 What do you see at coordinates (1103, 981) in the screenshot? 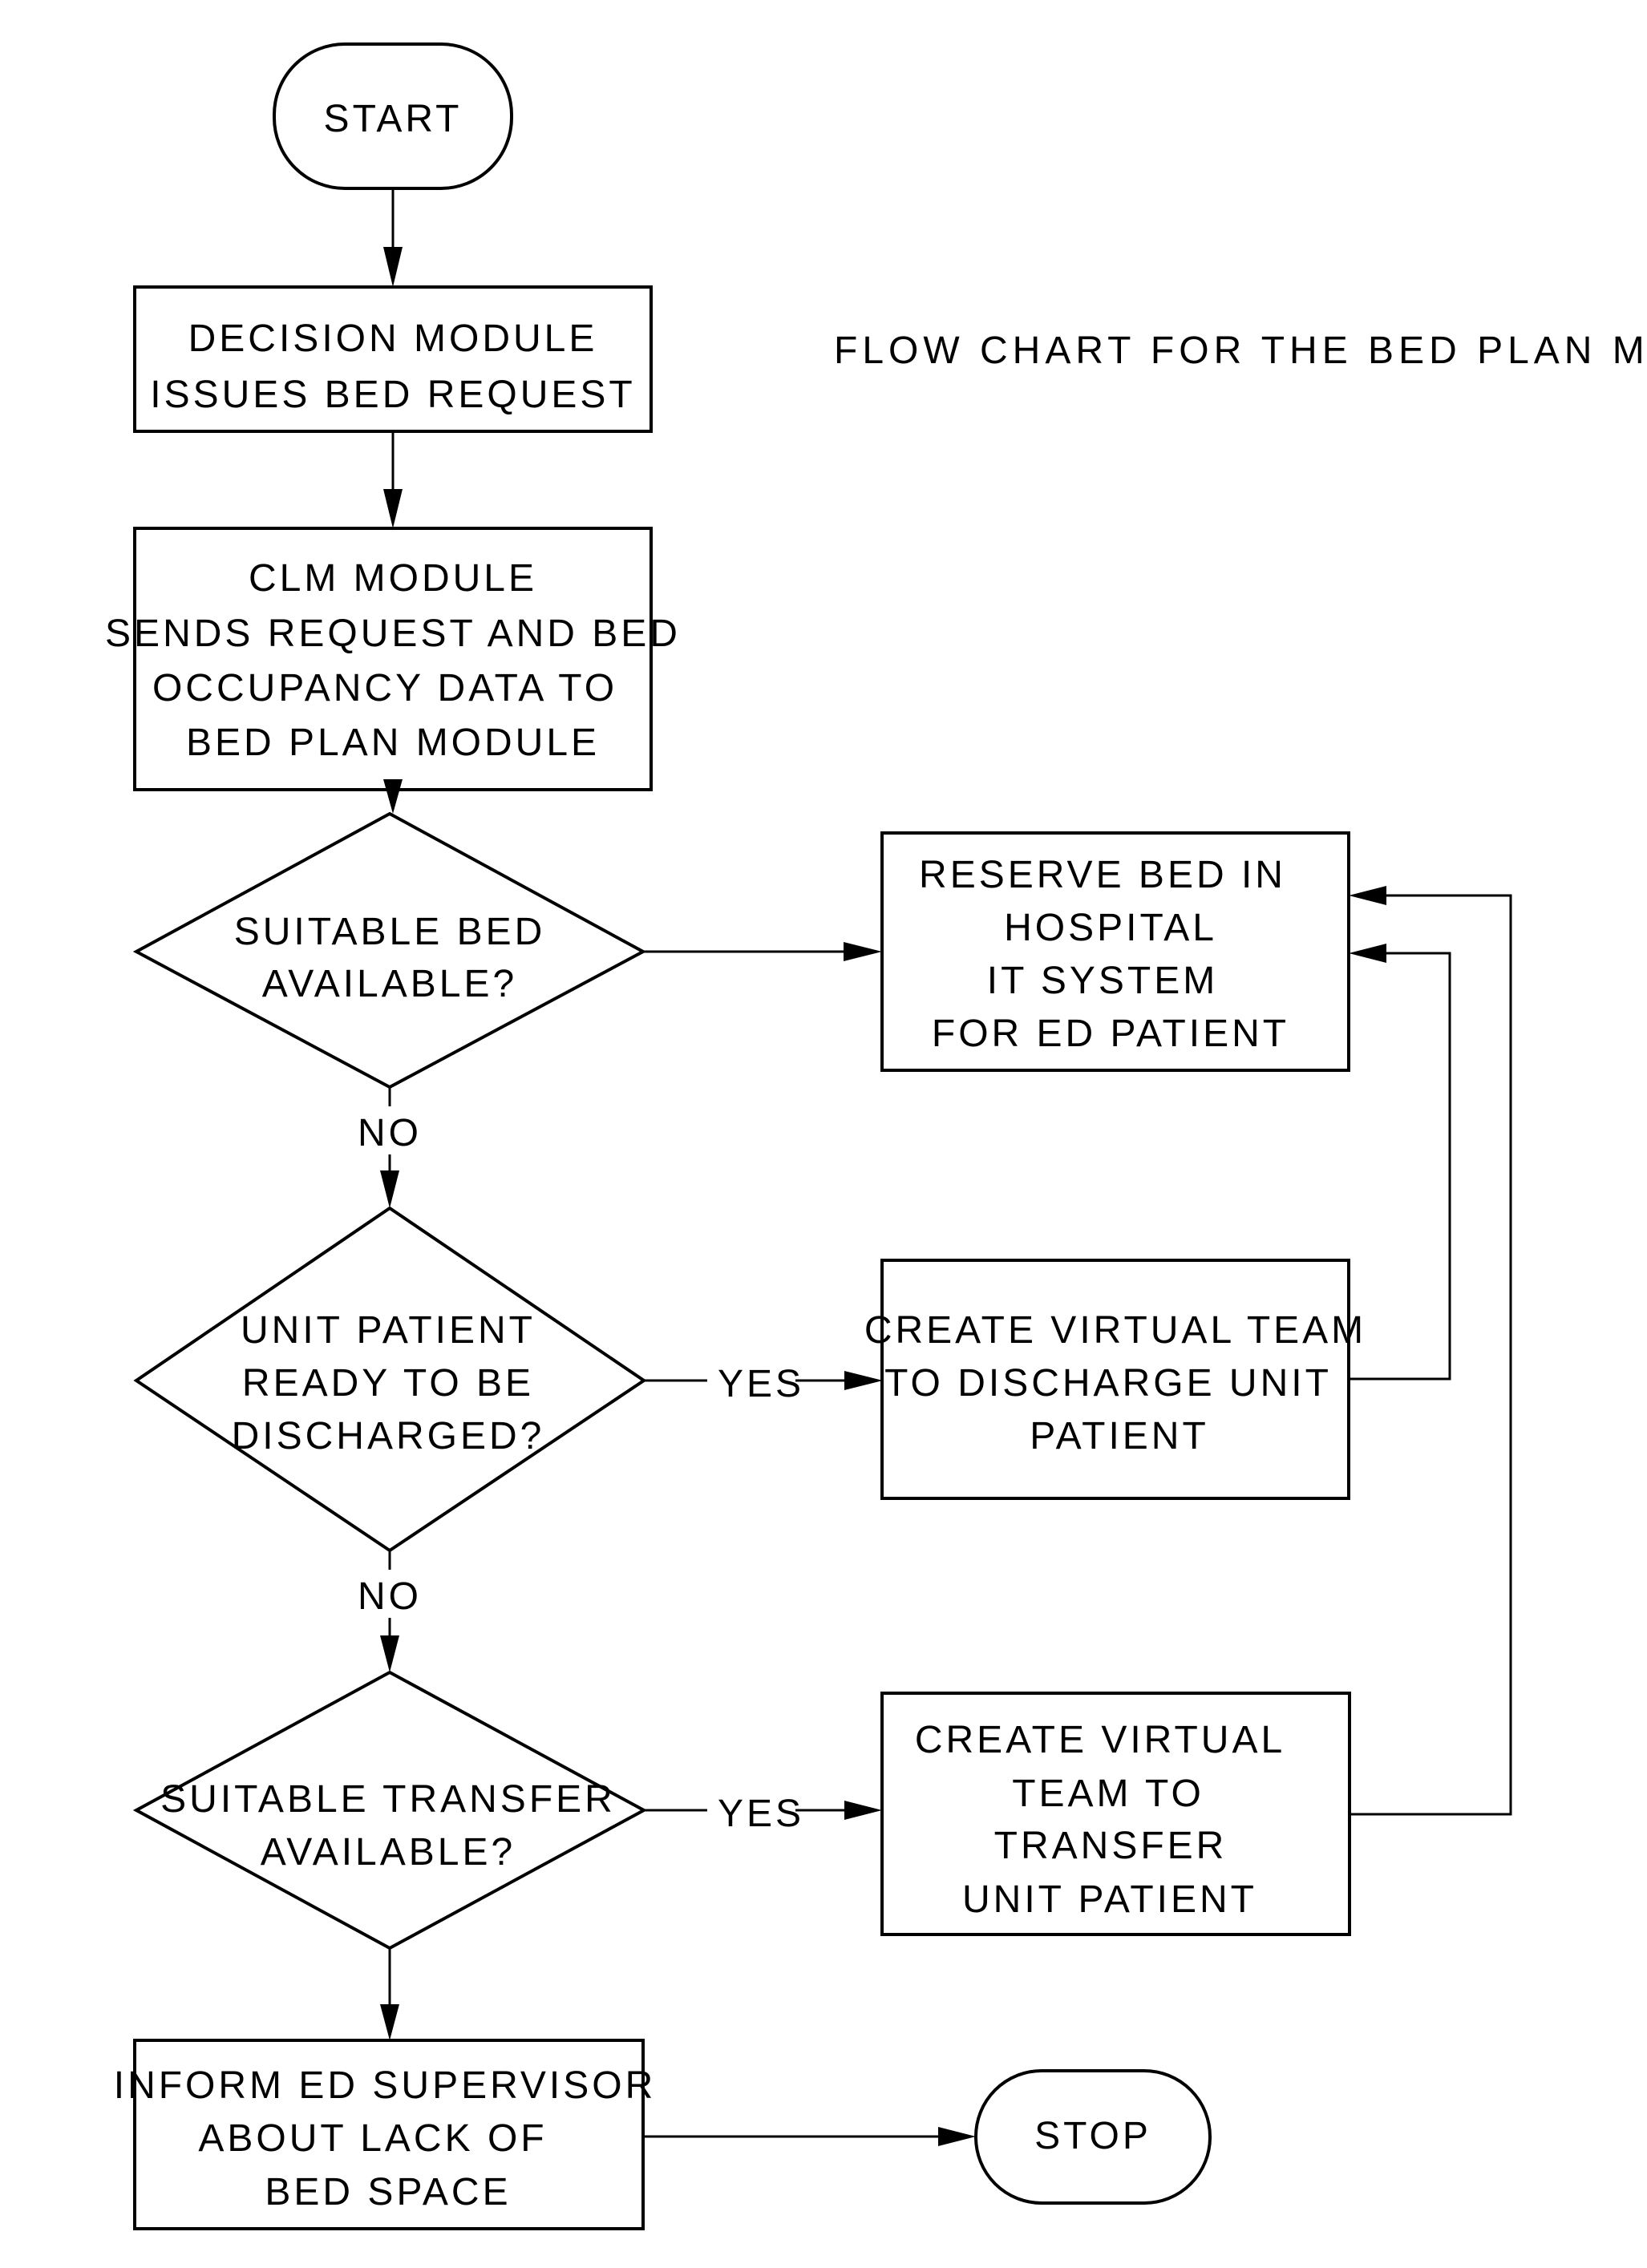
I see `reserve-bed-line-3: IT SYSTEM` at bounding box center [1103, 981].